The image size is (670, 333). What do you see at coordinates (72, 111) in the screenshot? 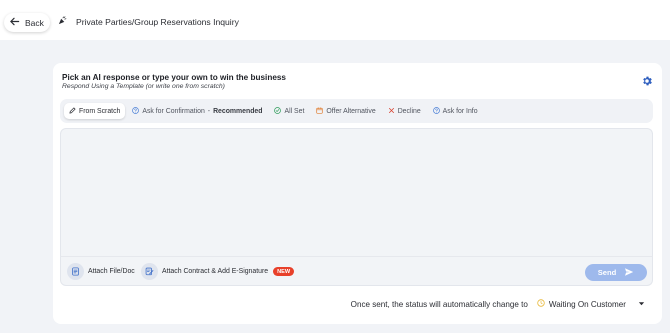
I see `pencil-icon` at bounding box center [72, 111].